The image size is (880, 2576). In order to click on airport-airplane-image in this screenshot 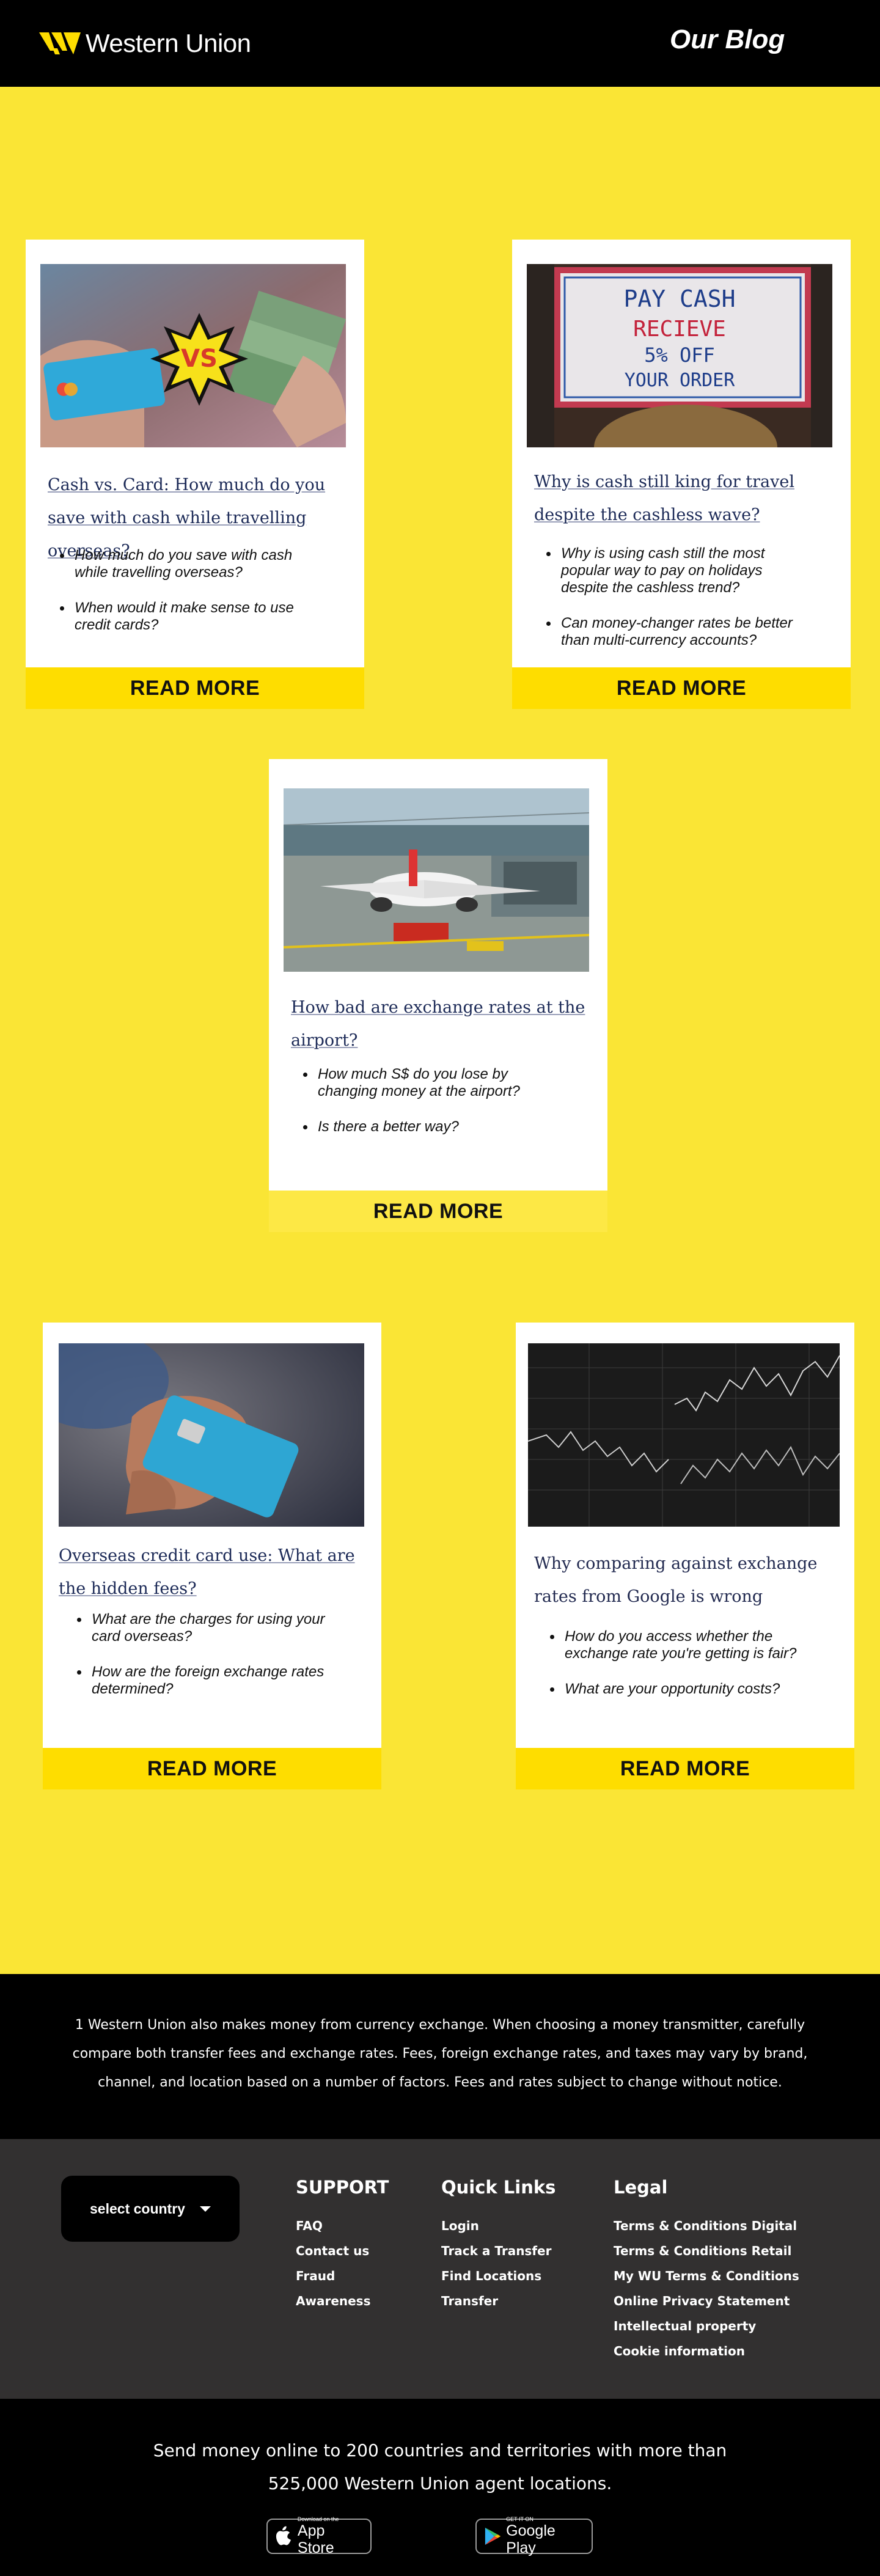, I will do `click(437, 880)`.